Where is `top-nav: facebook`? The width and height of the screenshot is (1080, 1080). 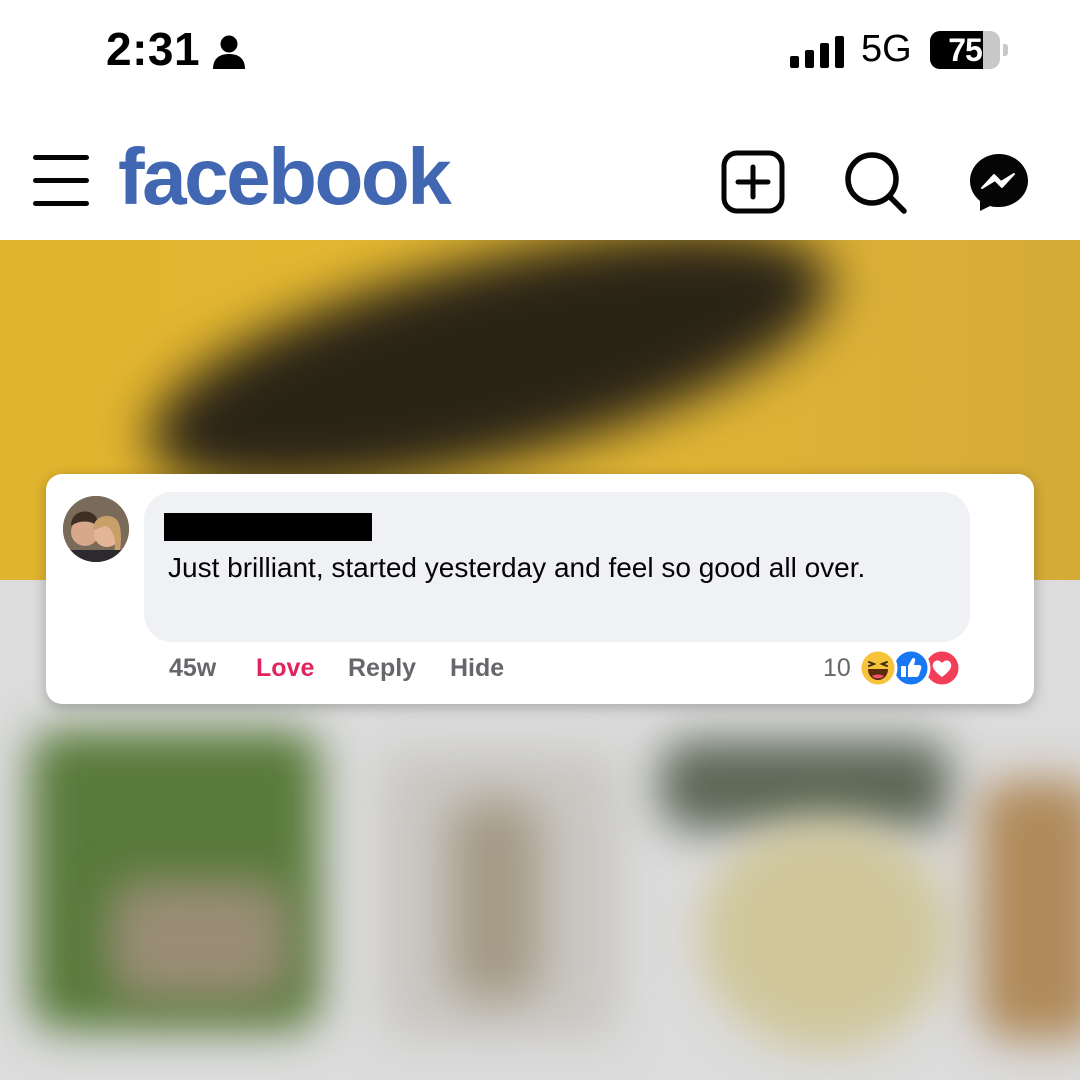 top-nav: facebook is located at coordinates (540, 172).